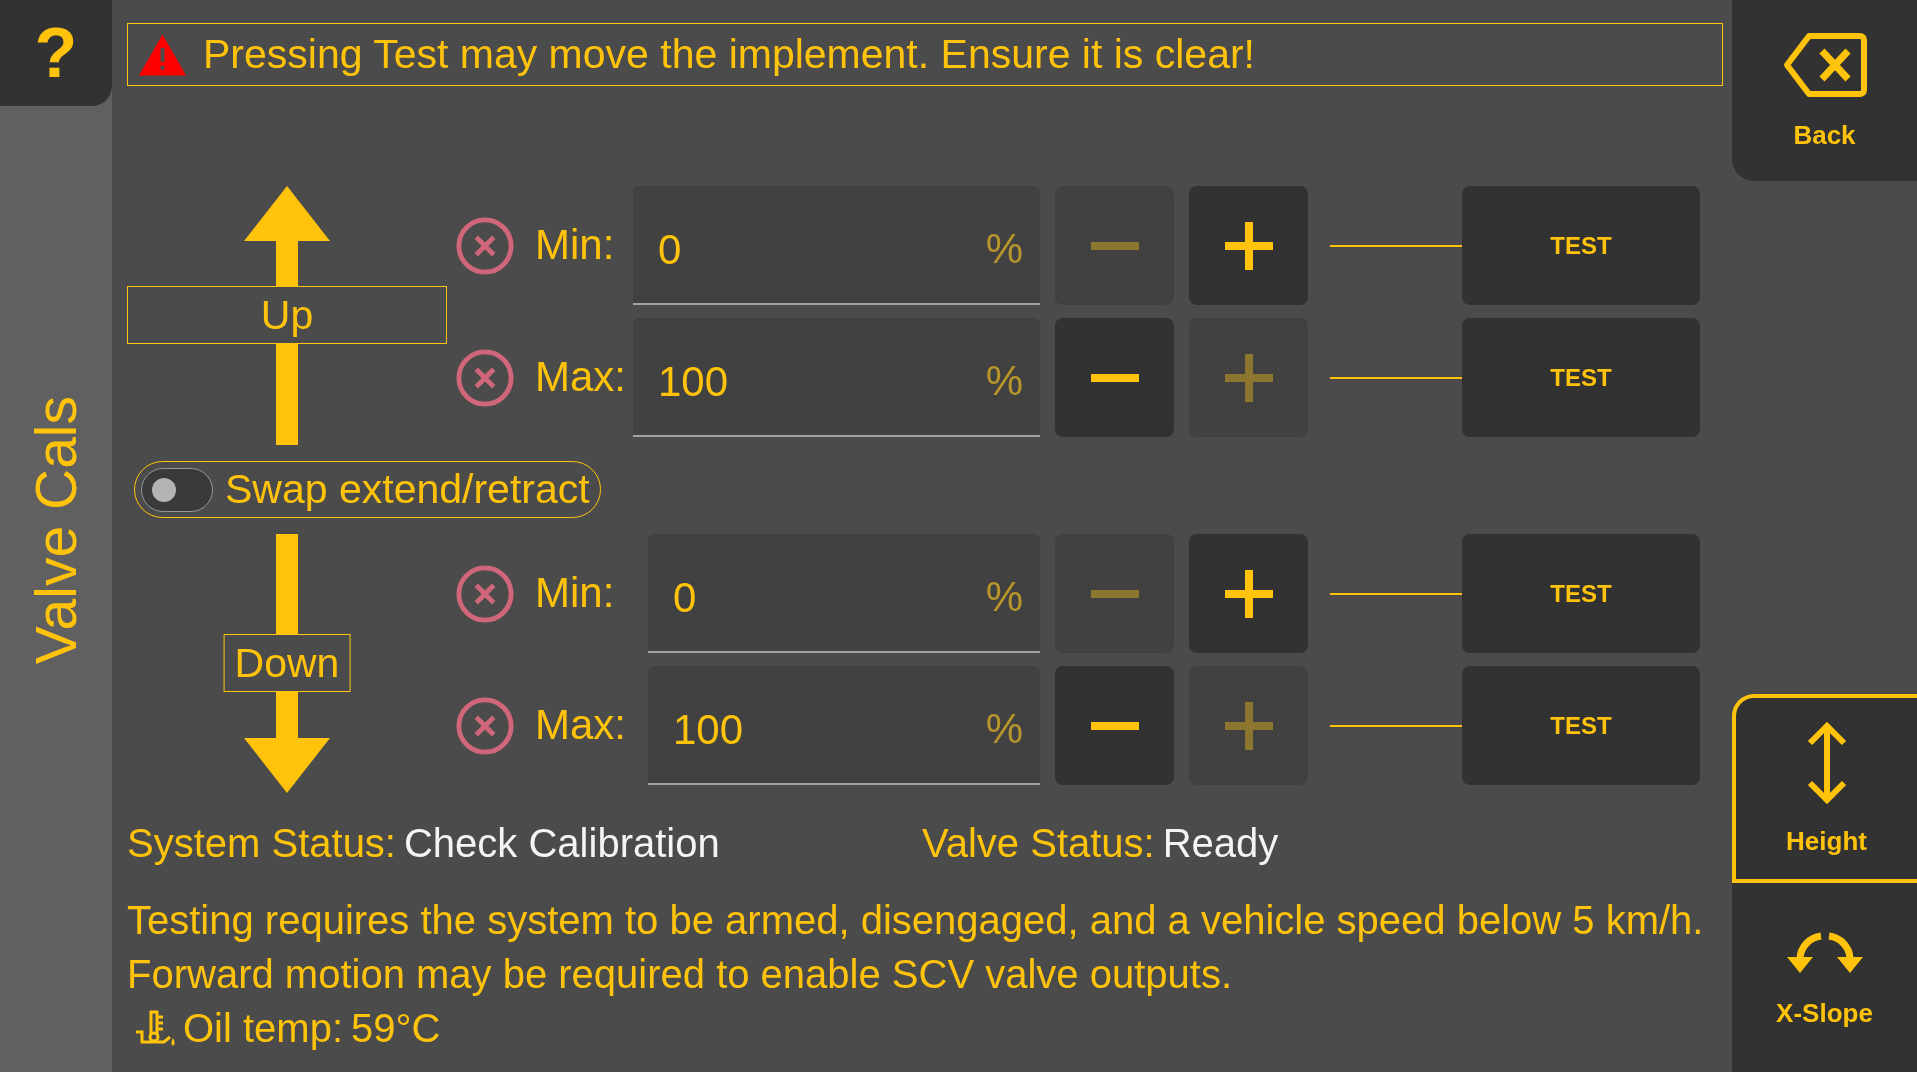 This screenshot has width=1917, height=1072. I want to click on oil-temp-value: 59°C, so click(396, 1028).